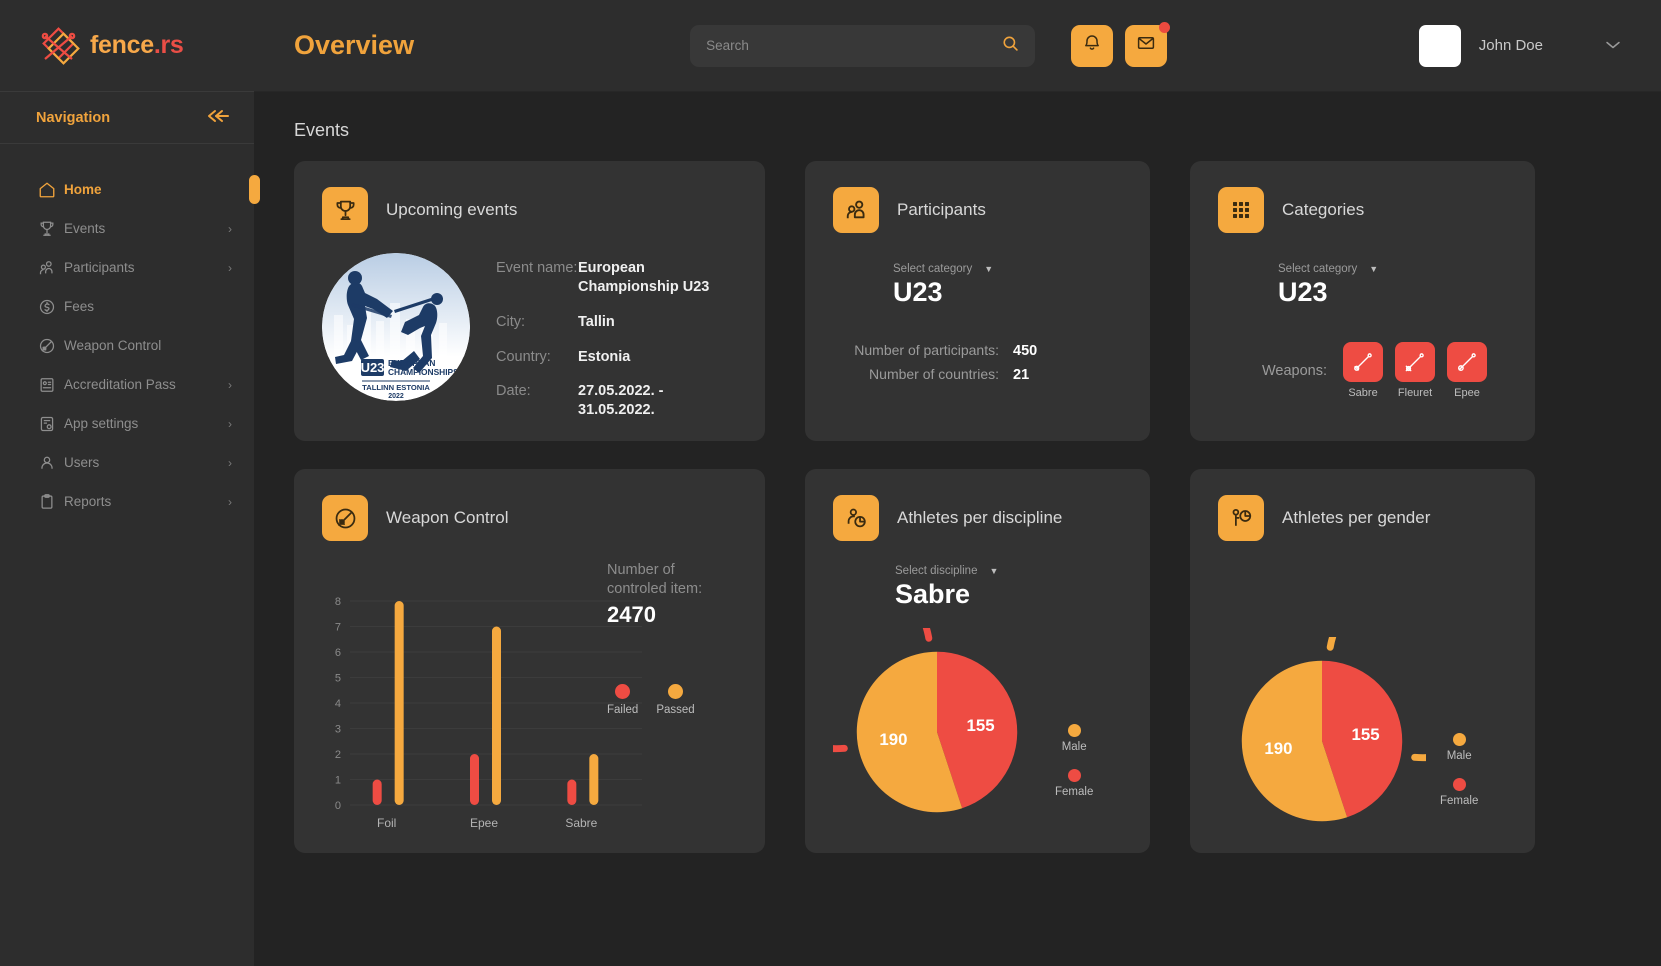 The image size is (1661, 966). What do you see at coordinates (447, 517) in the screenshot?
I see `card-title: Weapon Control` at bounding box center [447, 517].